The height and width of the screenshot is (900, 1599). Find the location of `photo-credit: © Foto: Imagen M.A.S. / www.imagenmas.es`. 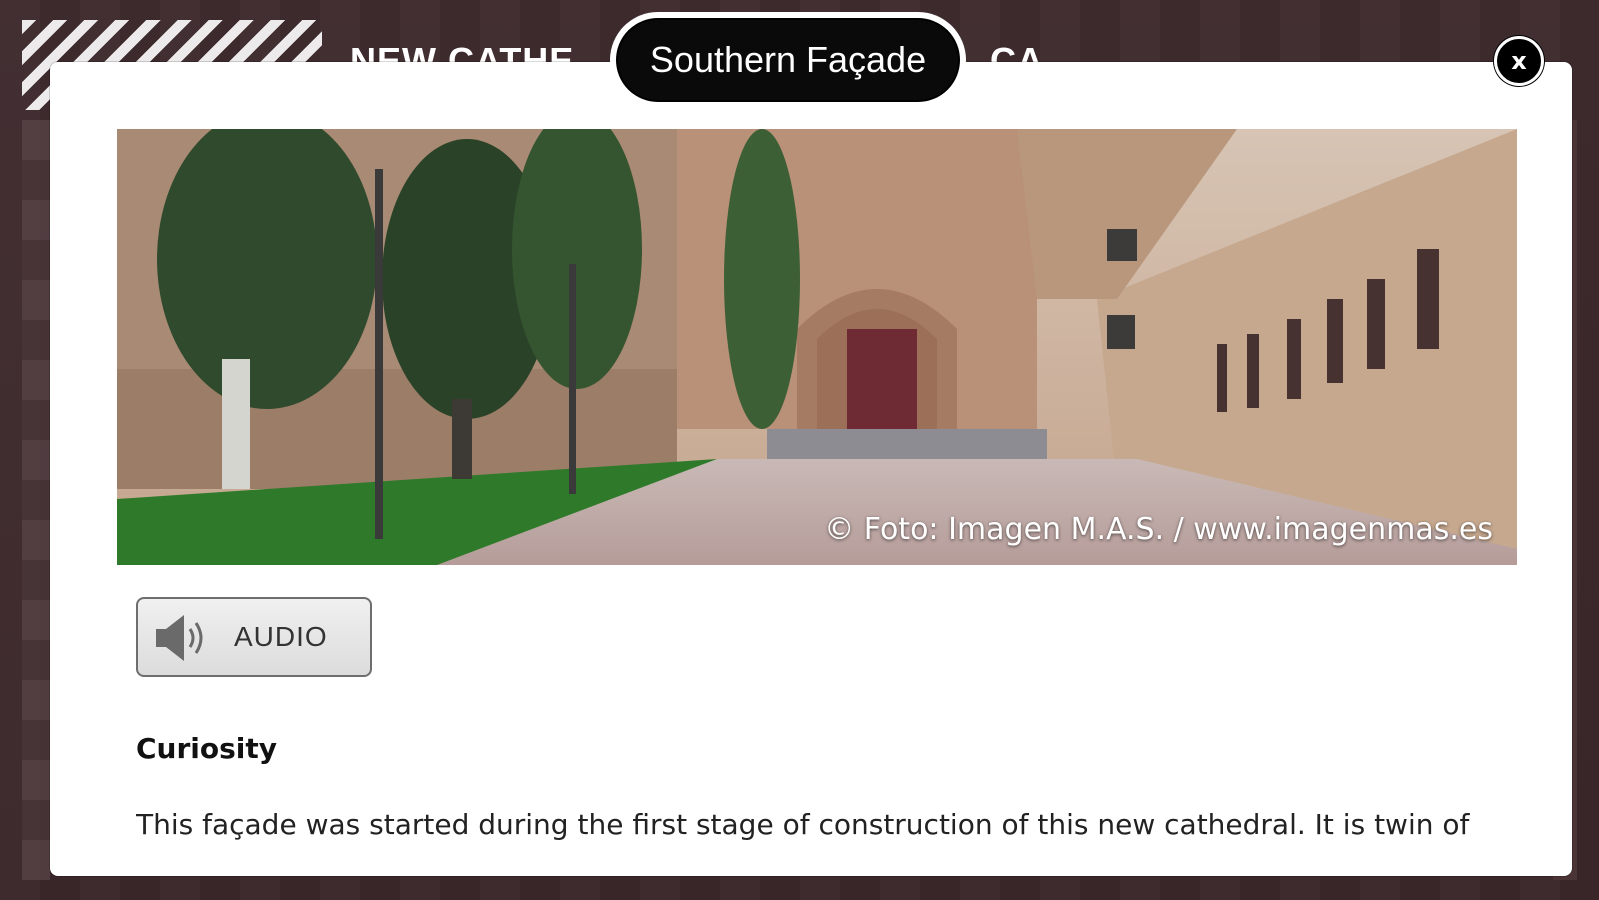

photo-credit: © Foto: Imagen M.A.S. / www.imagenmas.es is located at coordinates (1158, 529).